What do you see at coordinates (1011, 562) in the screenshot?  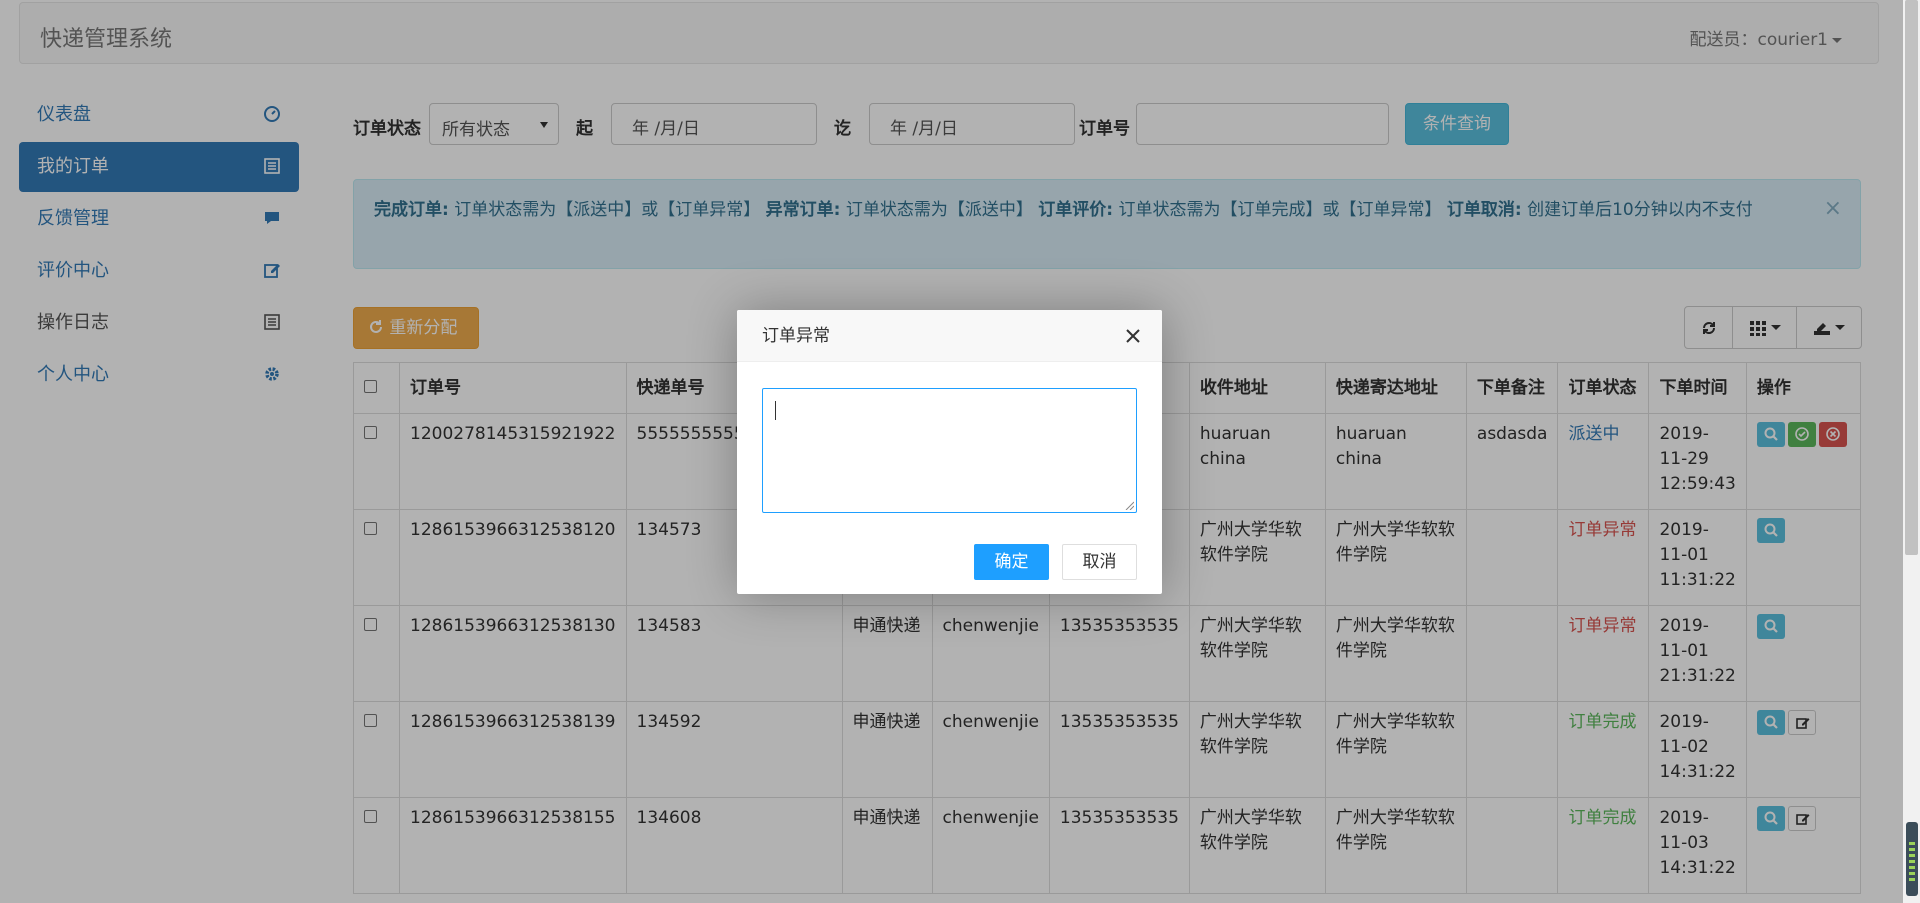 I see `confirm-button: 确定` at bounding box center [1011, 562].